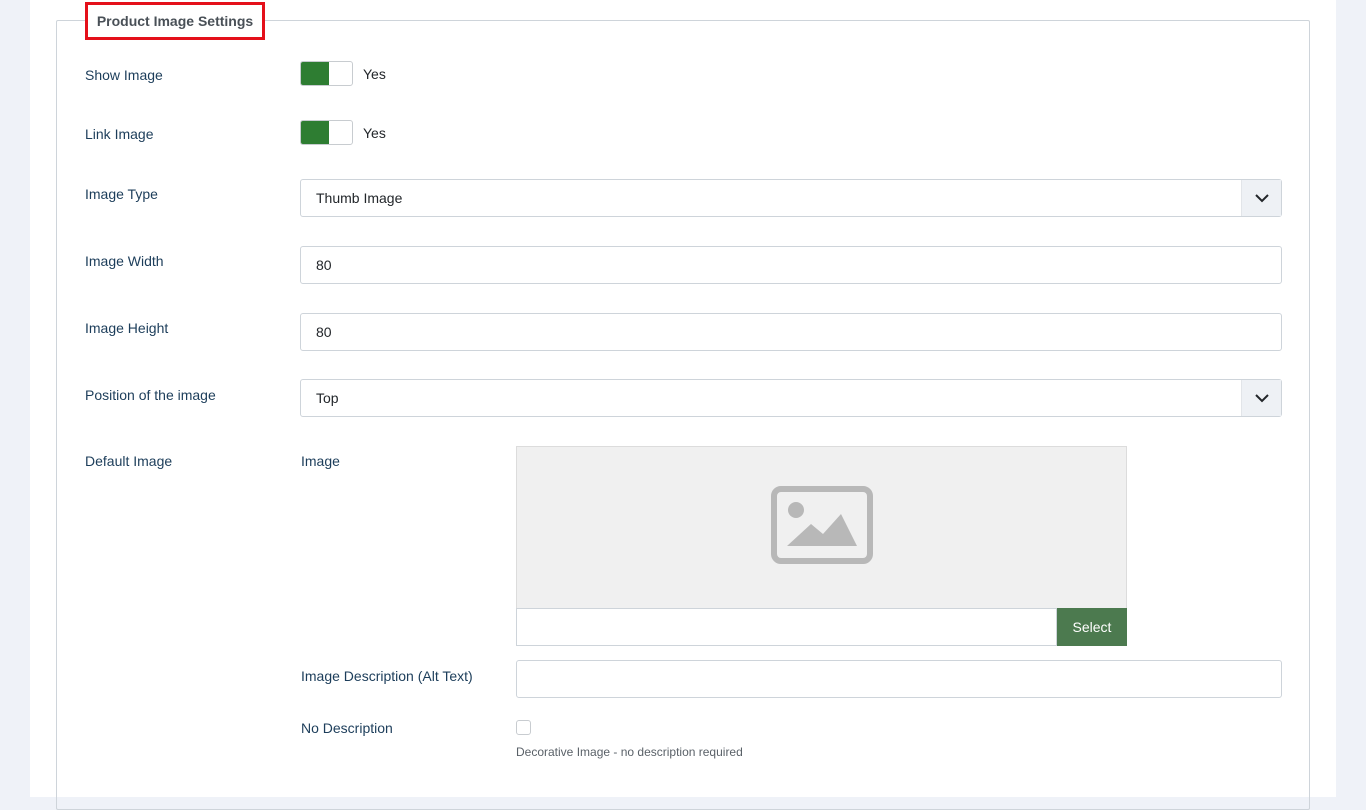 The image size is (1366, 810). I want to click on image-placeholder-icon, so click(821, 527).